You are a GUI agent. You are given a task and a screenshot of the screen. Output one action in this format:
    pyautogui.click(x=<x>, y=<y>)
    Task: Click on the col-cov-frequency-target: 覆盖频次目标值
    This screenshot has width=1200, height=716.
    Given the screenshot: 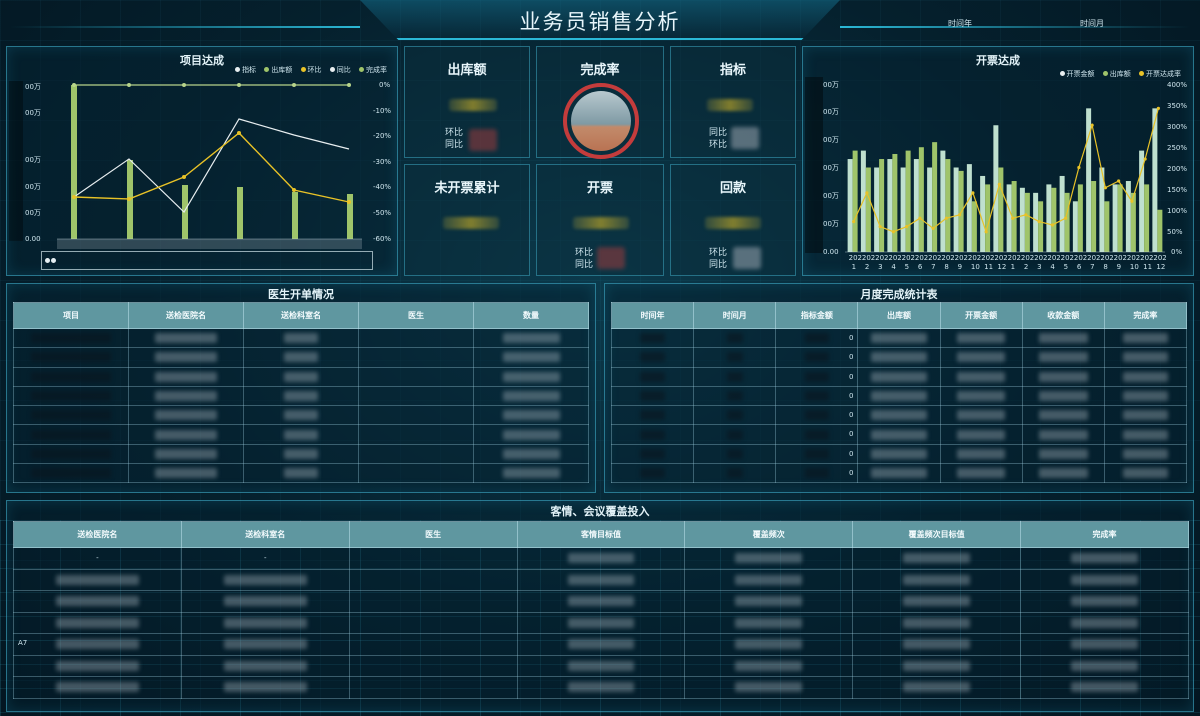 What is the action you would take?
    pyautogui.click(x=937, y=534)
    